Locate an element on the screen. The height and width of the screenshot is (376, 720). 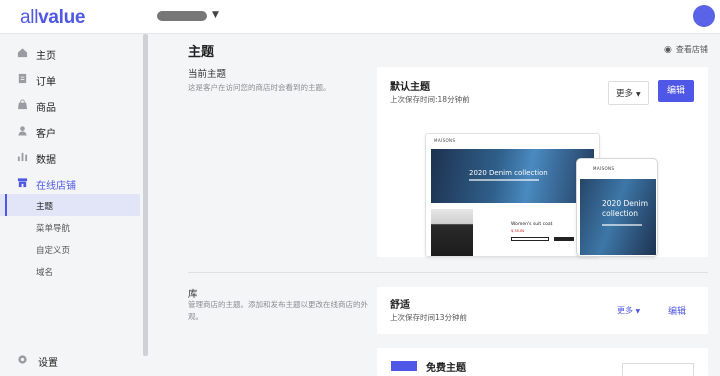
current-theme-name: 默认主题 is located at coordinates (410, 87).